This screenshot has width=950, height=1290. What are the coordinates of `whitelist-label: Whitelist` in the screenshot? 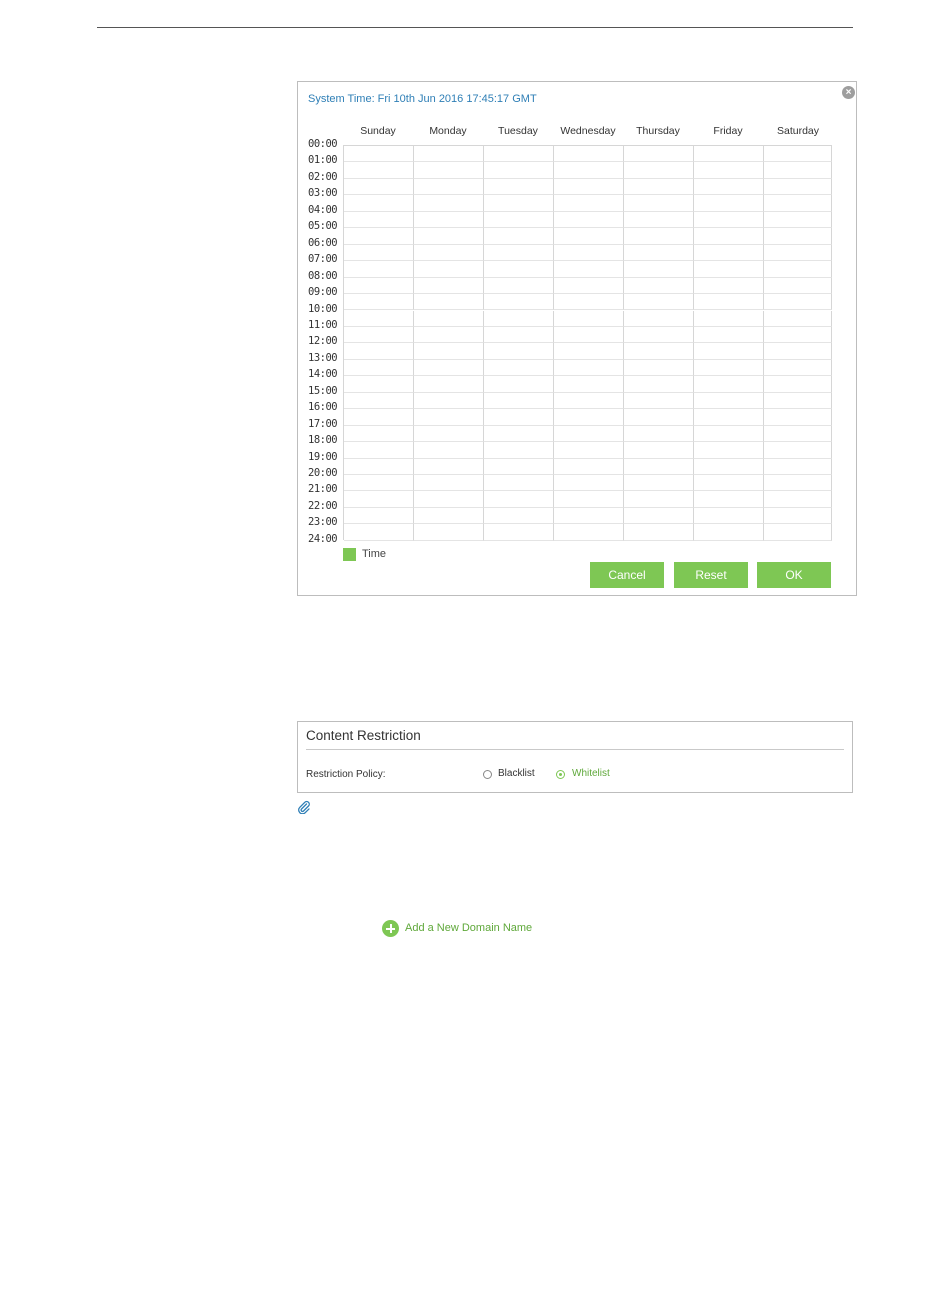 It's located at (591, 773).